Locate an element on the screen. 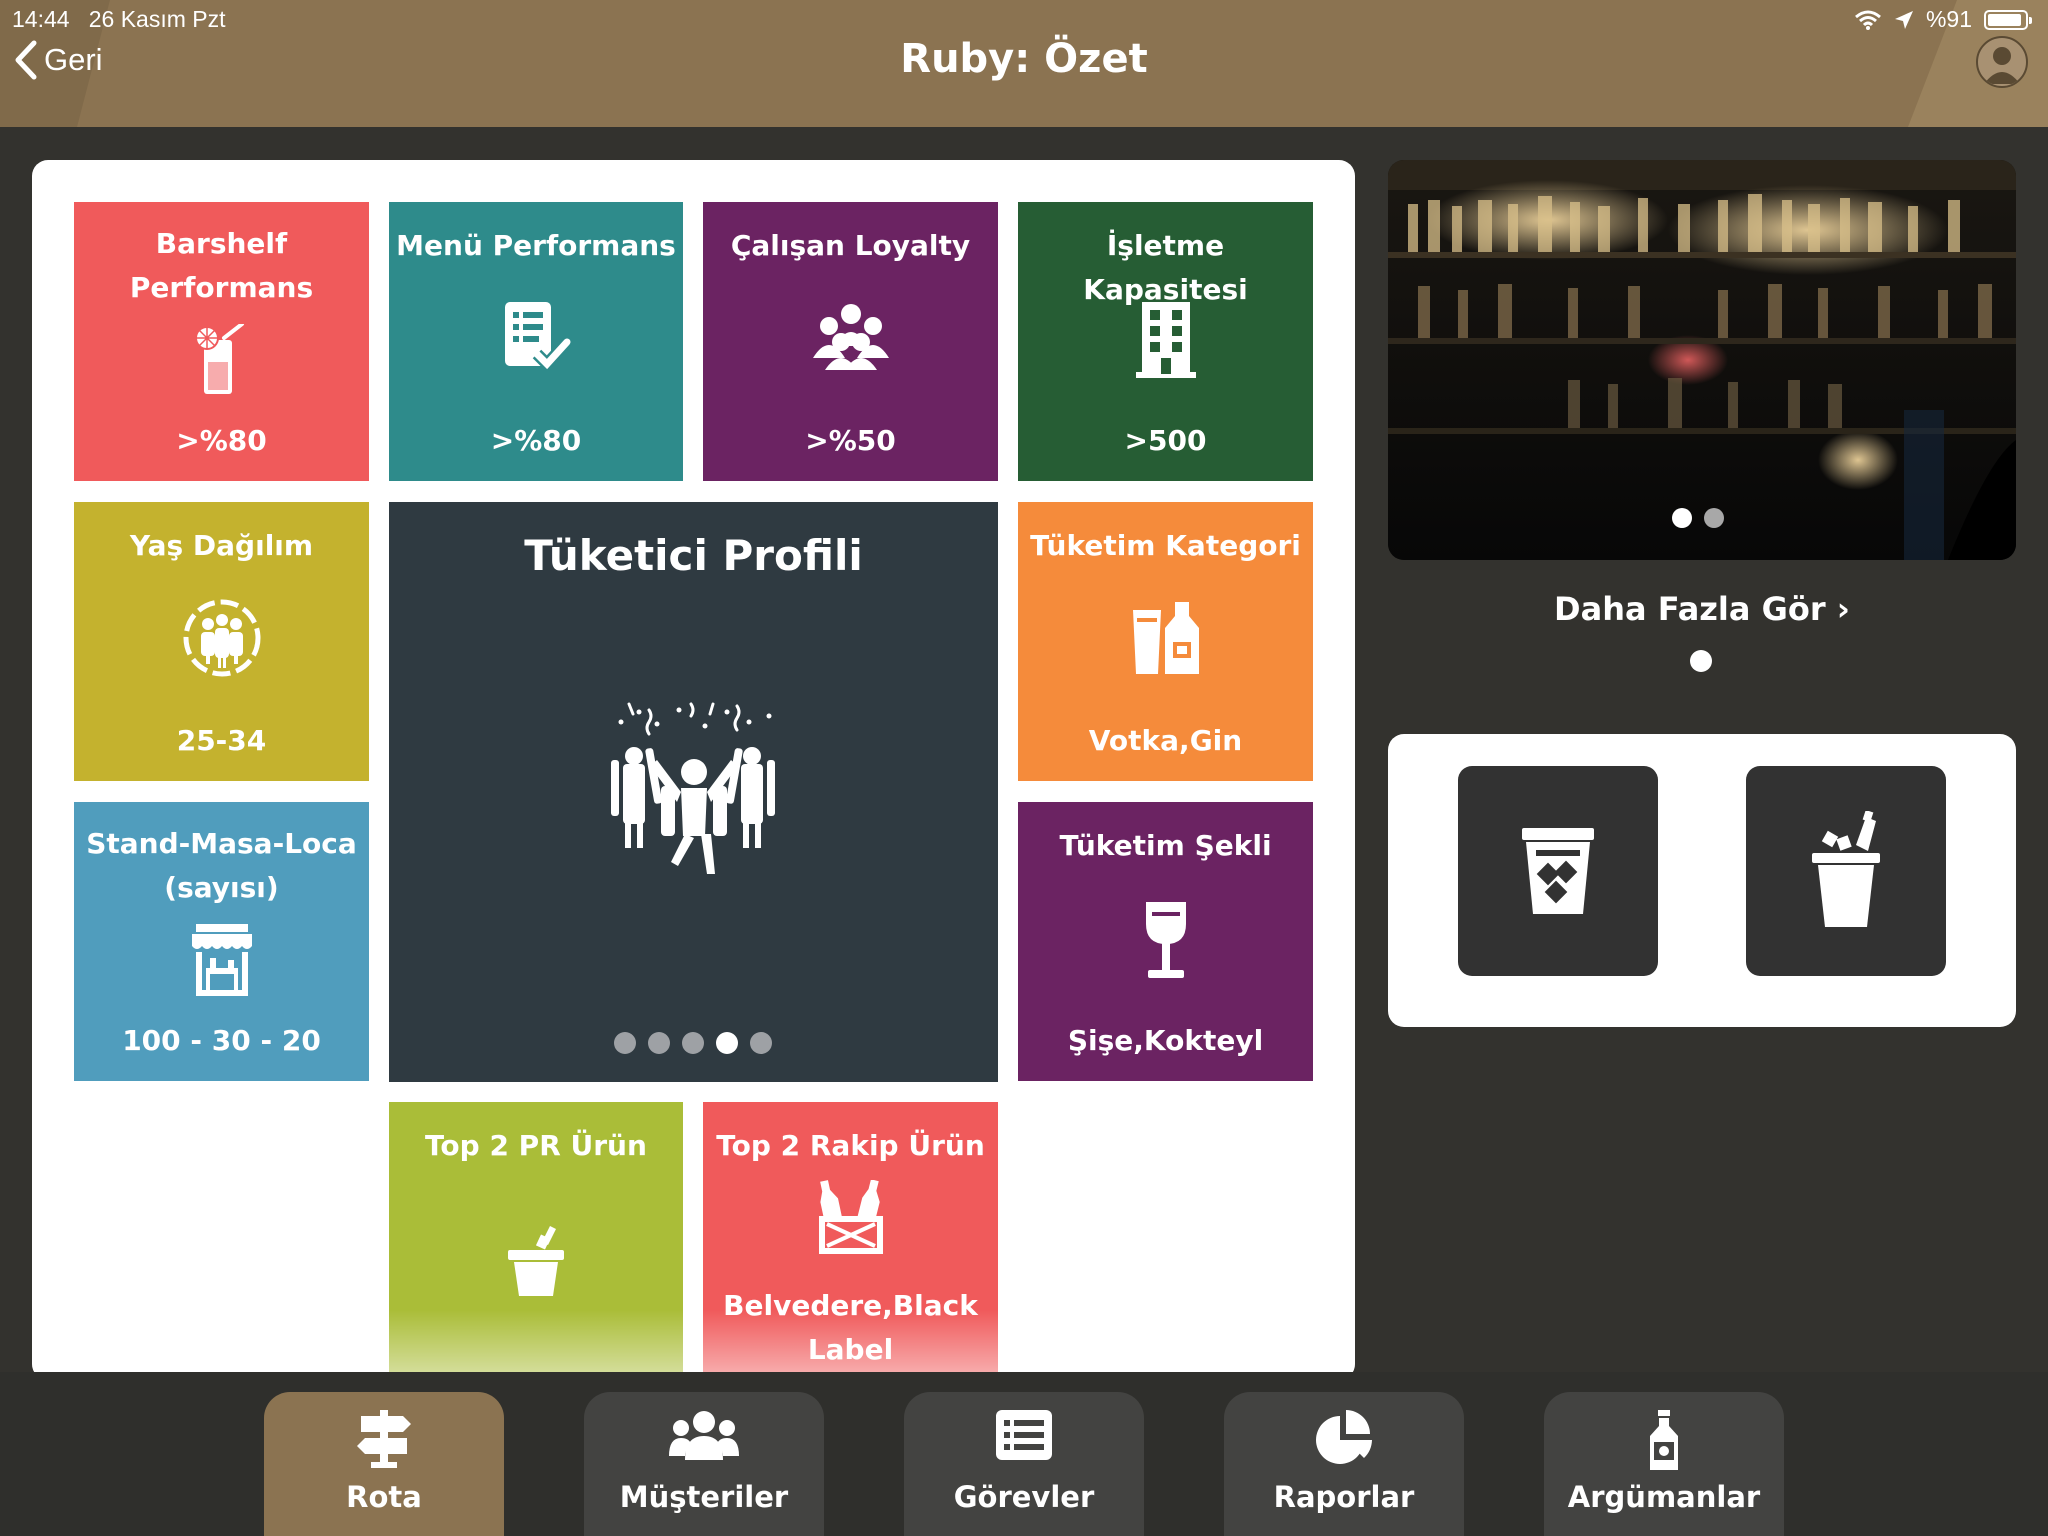 The width and height of the screenshot is (2048, 1536). tile-business-capacity: İşletme Kapasitesi >500 is located at coordinates (1165, 341).